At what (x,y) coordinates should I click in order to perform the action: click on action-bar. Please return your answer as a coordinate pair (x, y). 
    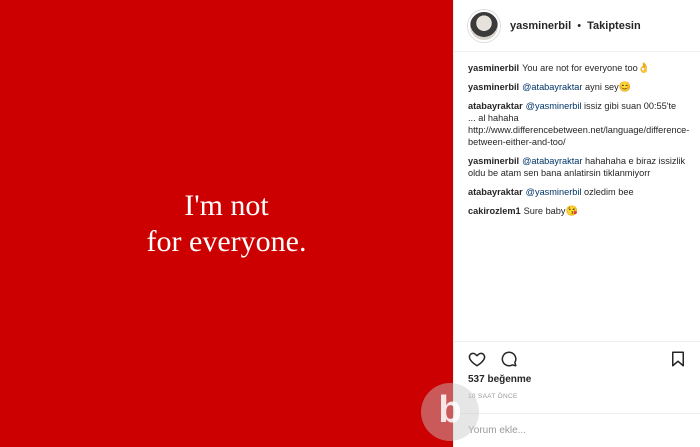
    Looking at the image, I should click on (577, 356).